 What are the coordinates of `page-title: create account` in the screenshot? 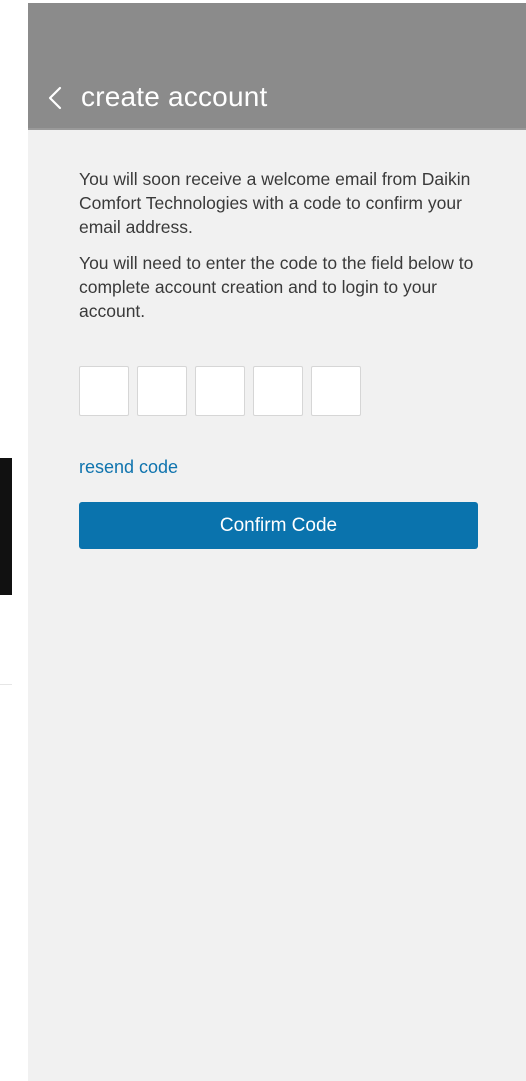 It's located at (174, 96).